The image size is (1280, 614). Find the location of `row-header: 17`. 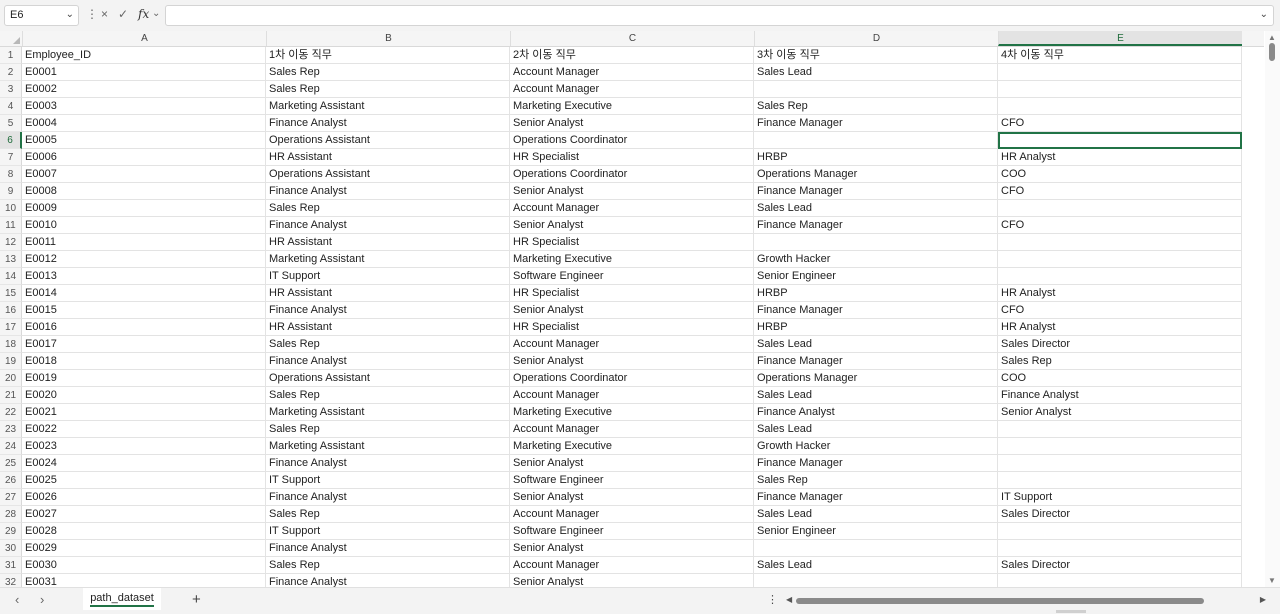

row-header: 17 is located at coordinates (11, 327).